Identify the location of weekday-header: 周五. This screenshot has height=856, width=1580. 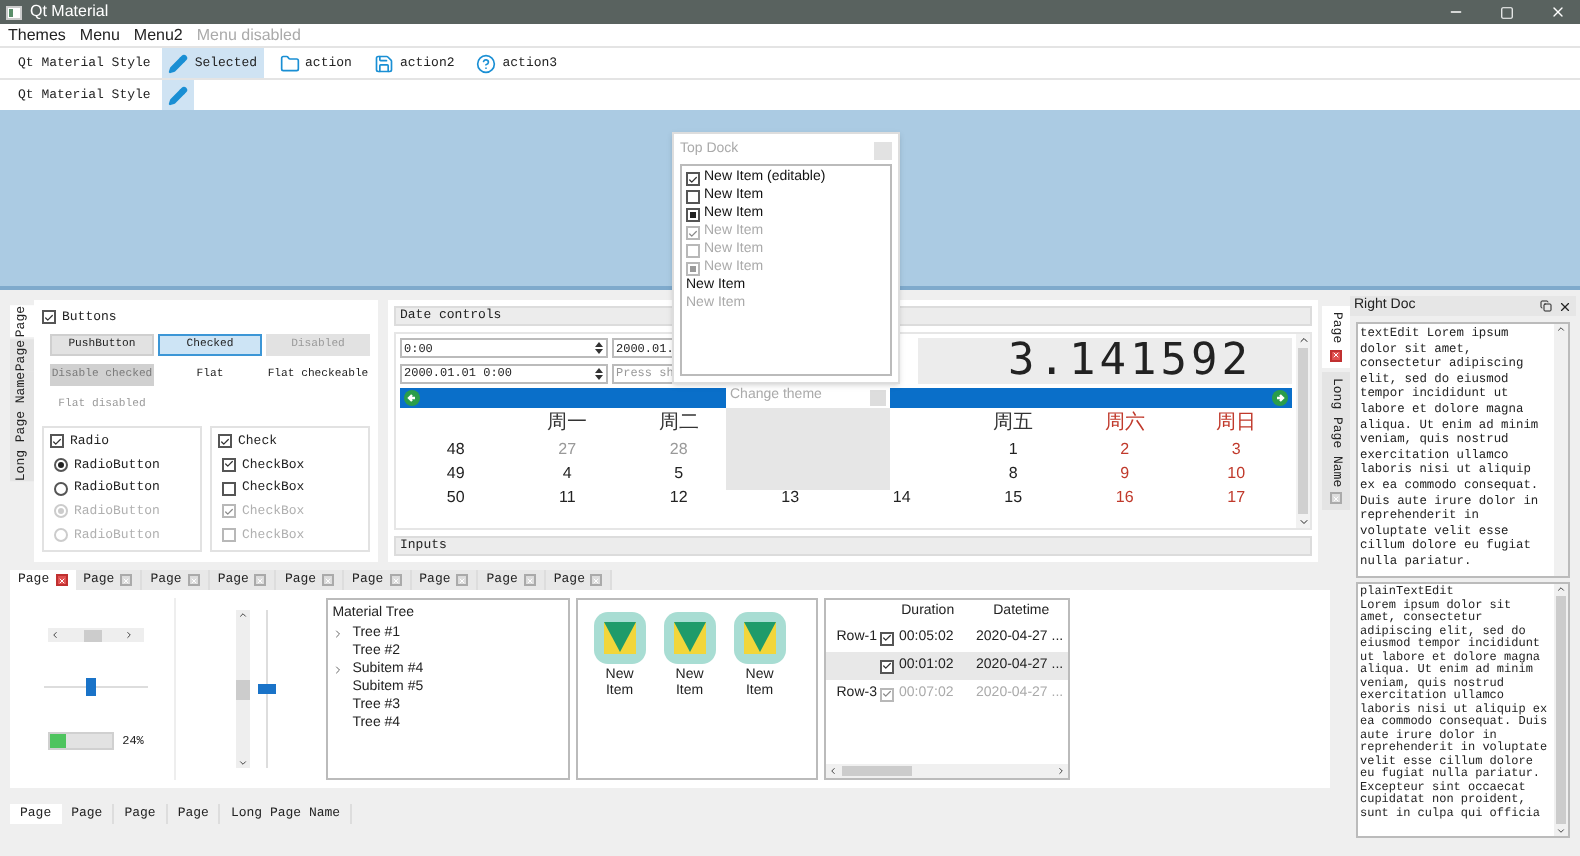
(1013, 424).